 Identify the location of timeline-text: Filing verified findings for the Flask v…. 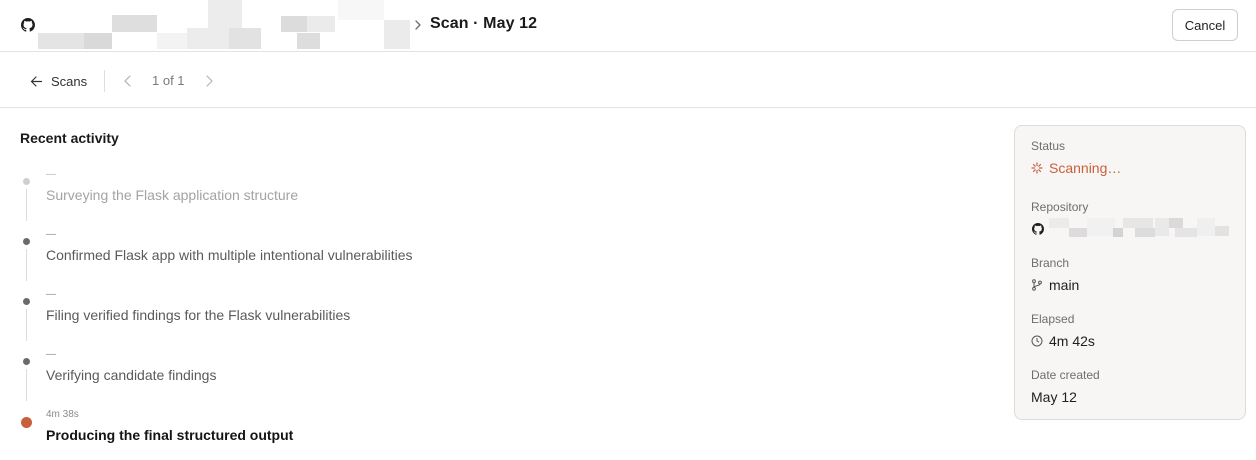
(198, 315).